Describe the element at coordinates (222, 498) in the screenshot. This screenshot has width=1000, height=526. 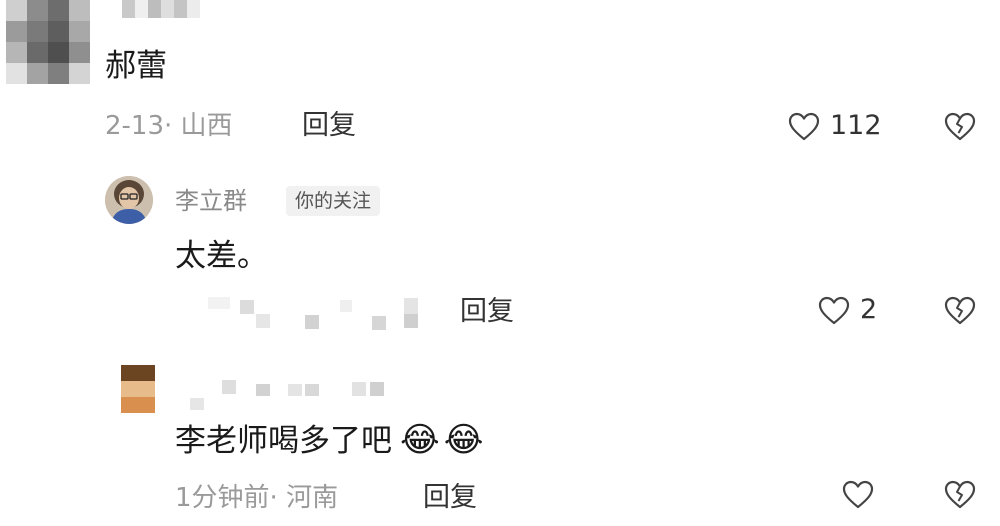
I see `comment-time: 1分钟前` at that location.